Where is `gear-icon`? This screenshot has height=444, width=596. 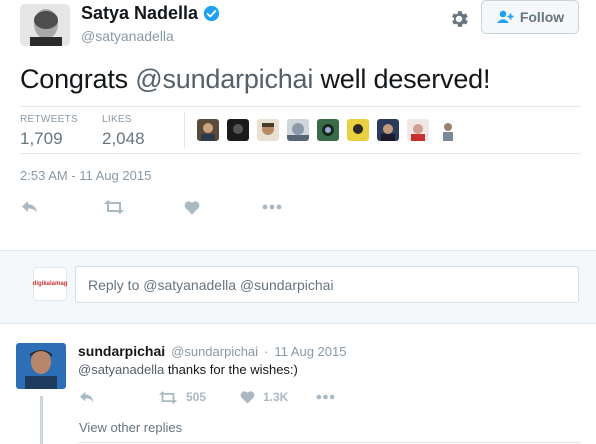
gear-icon is located at coordinates (459, 19).